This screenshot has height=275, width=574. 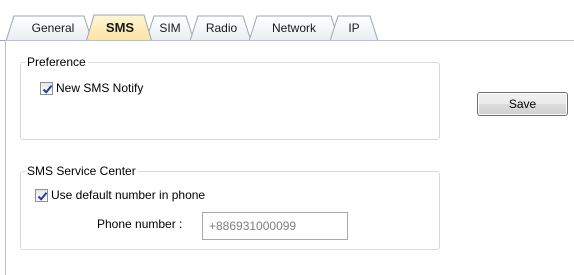 I want to click on tab-radio: Radio, so click(x=221, y=28).